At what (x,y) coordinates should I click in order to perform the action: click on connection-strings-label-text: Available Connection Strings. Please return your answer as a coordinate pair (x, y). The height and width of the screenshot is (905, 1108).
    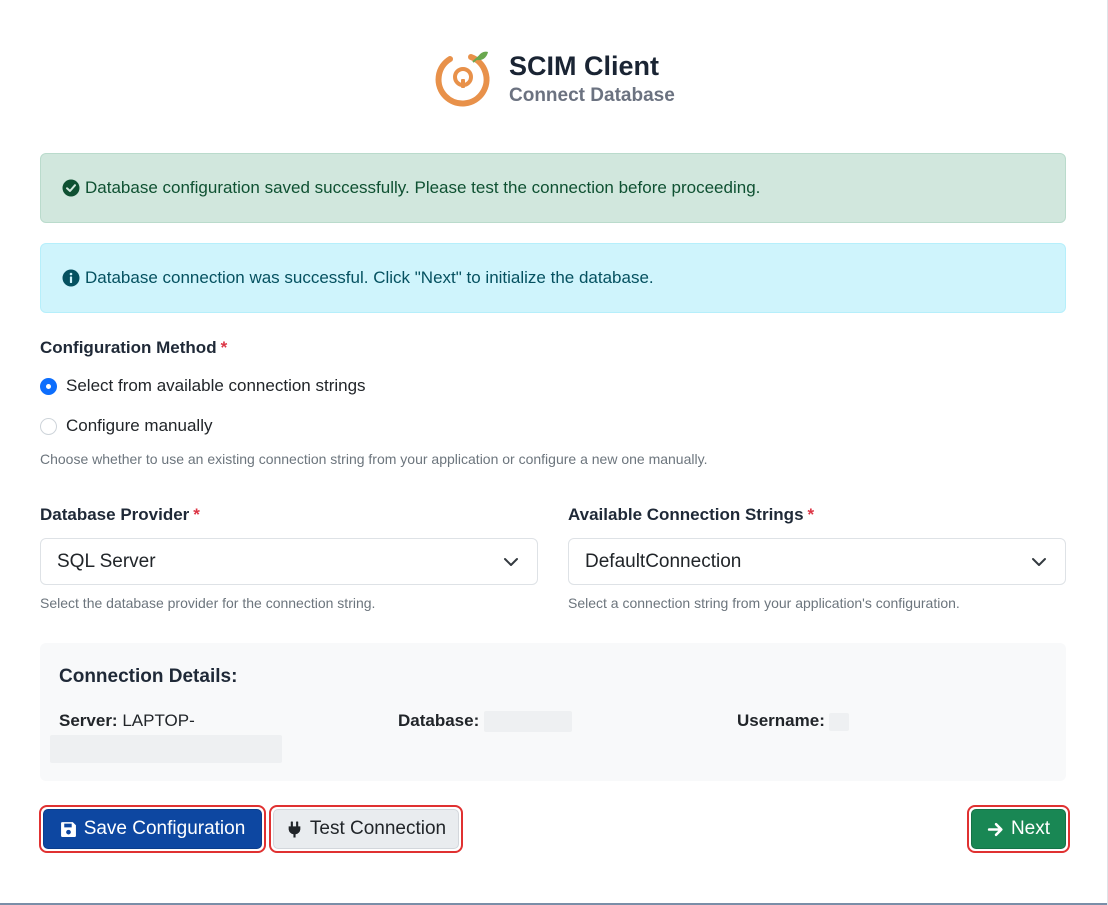
    Looking at the image, I should click on (686, 514).